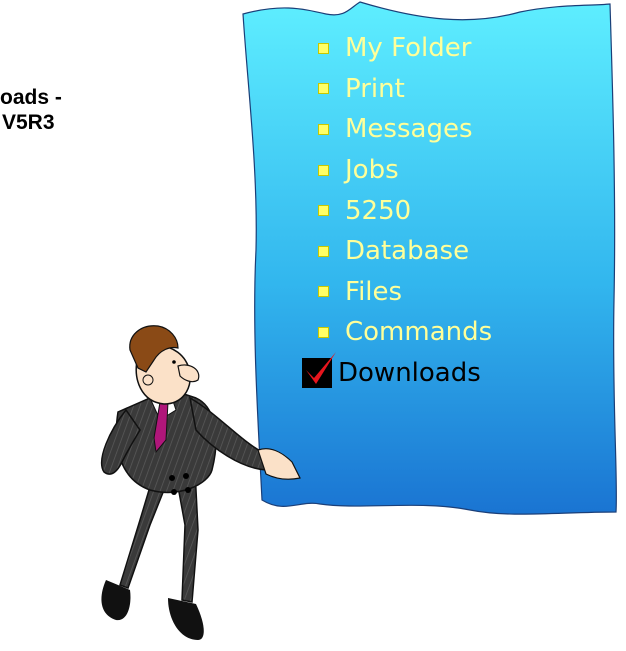 Image resolution: width=626 pixels, height=651 pixels. I want to click on menu-item-messages: Messages, so click(396, 129).